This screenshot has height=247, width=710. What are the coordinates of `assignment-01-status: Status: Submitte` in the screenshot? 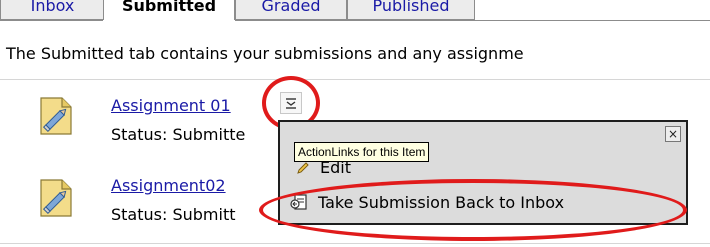 It's located at (178, 134).